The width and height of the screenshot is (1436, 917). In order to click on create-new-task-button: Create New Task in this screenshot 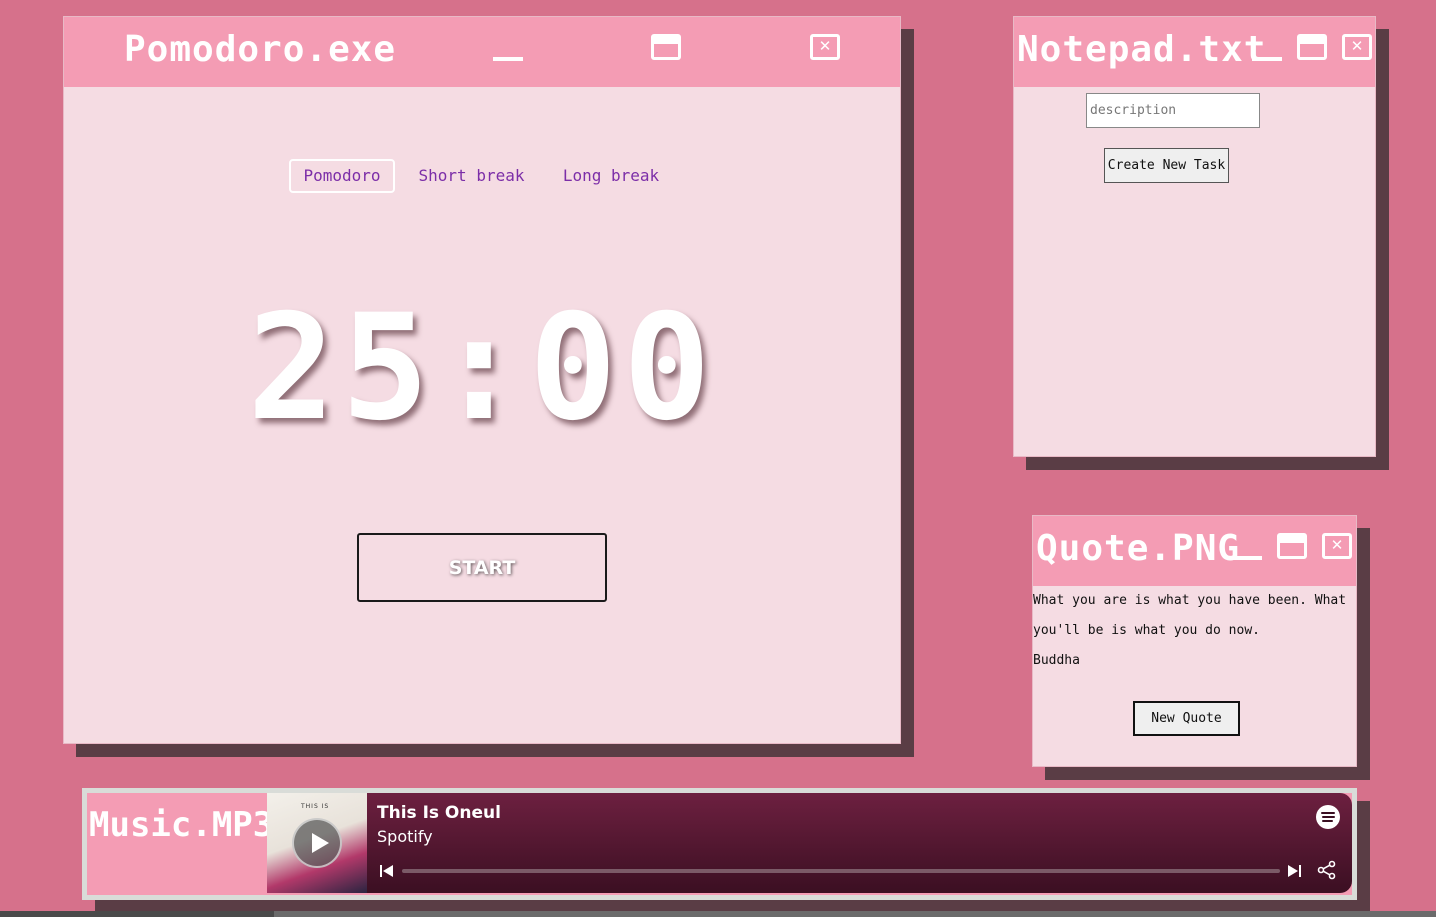, I will do `click(1166, 165)`.